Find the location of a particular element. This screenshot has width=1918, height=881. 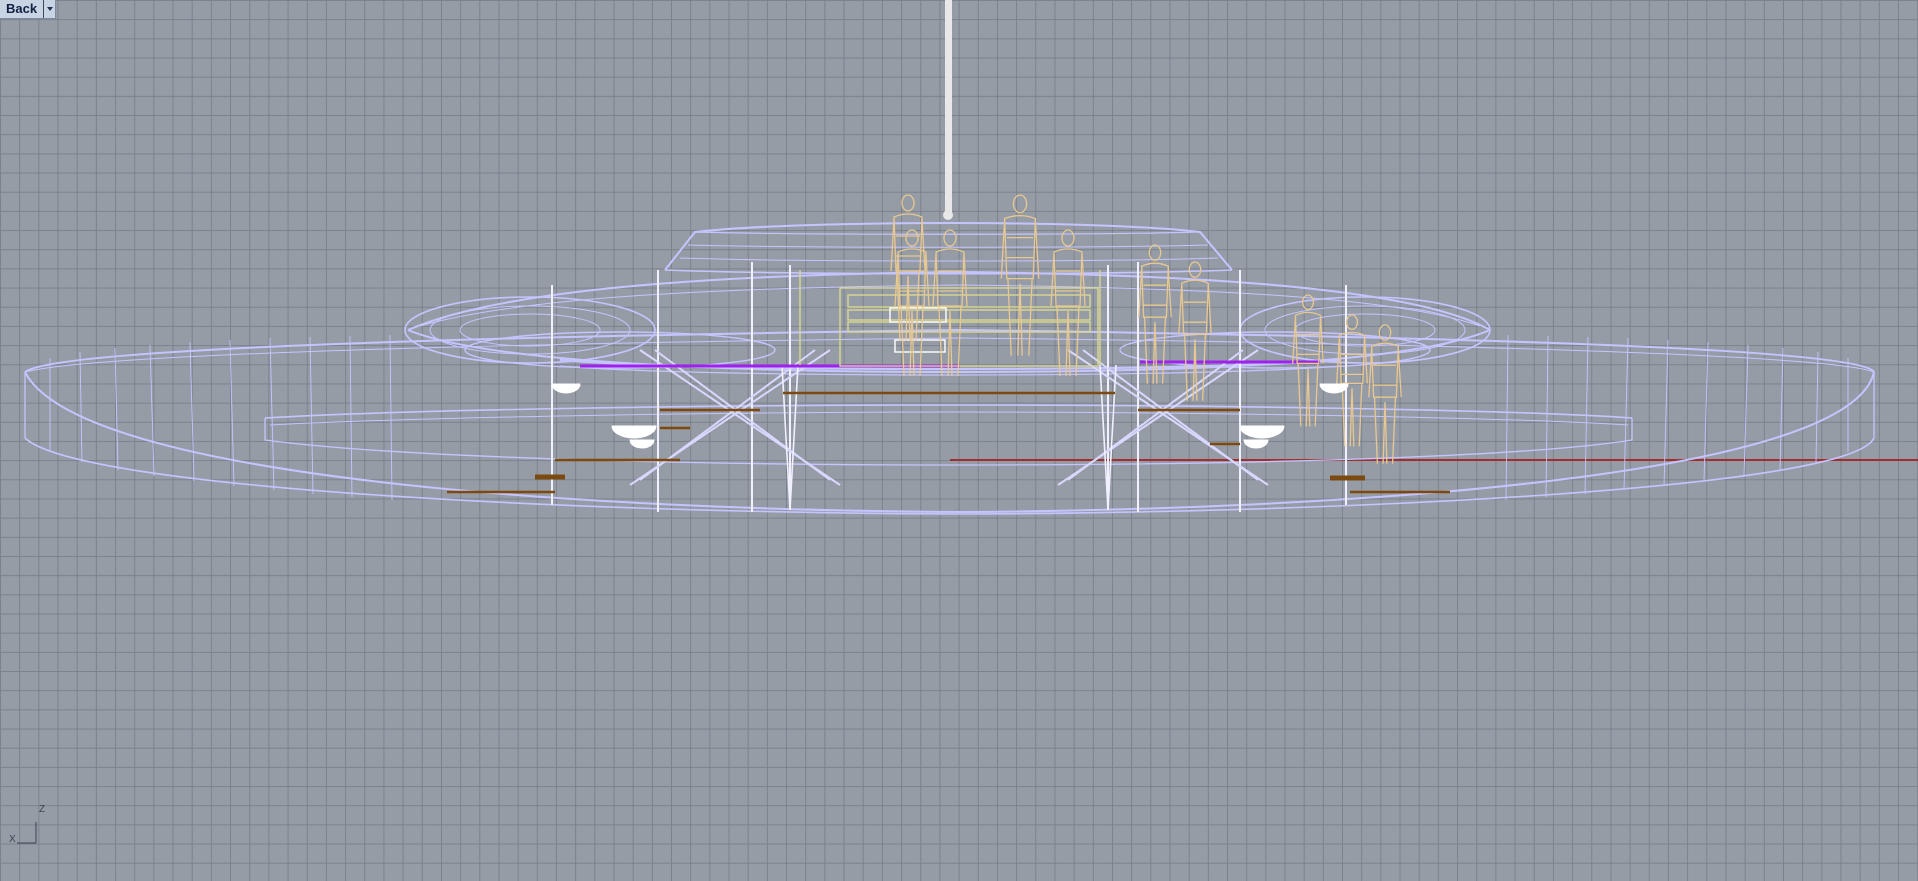

suspension-rod is located at coordinates (948, 107).